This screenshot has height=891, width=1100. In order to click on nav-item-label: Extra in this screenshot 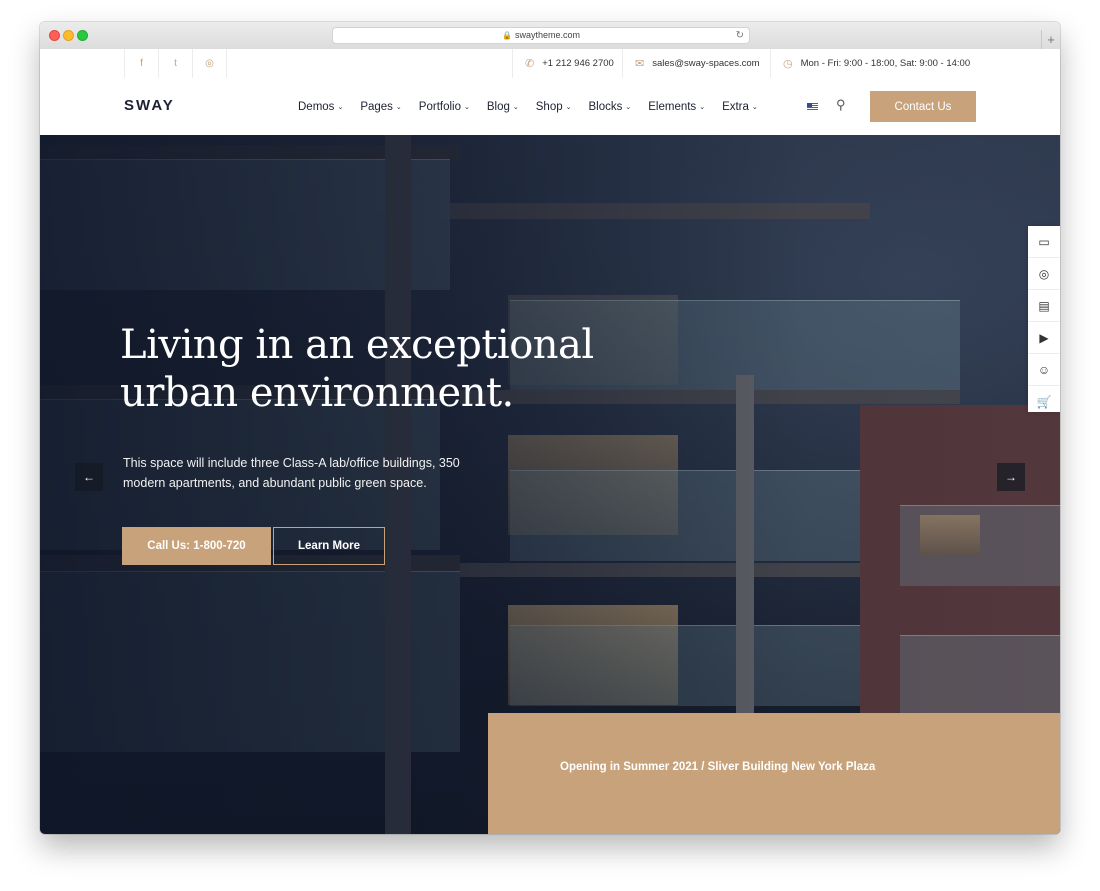, I will do `click(735, 106)`.